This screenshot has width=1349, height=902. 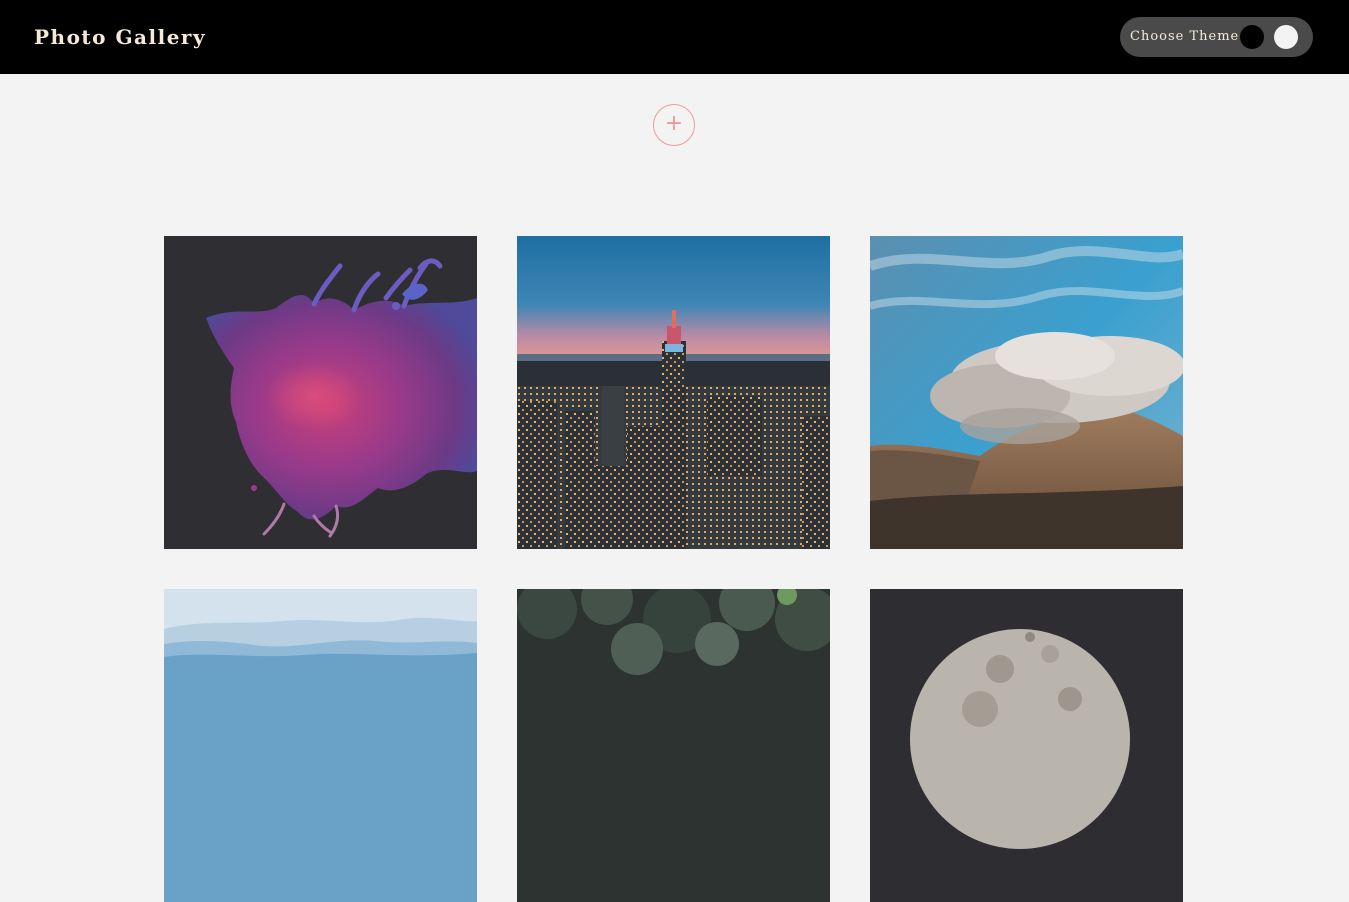 I want to click on moon-image, so click(x=1026, y=745).